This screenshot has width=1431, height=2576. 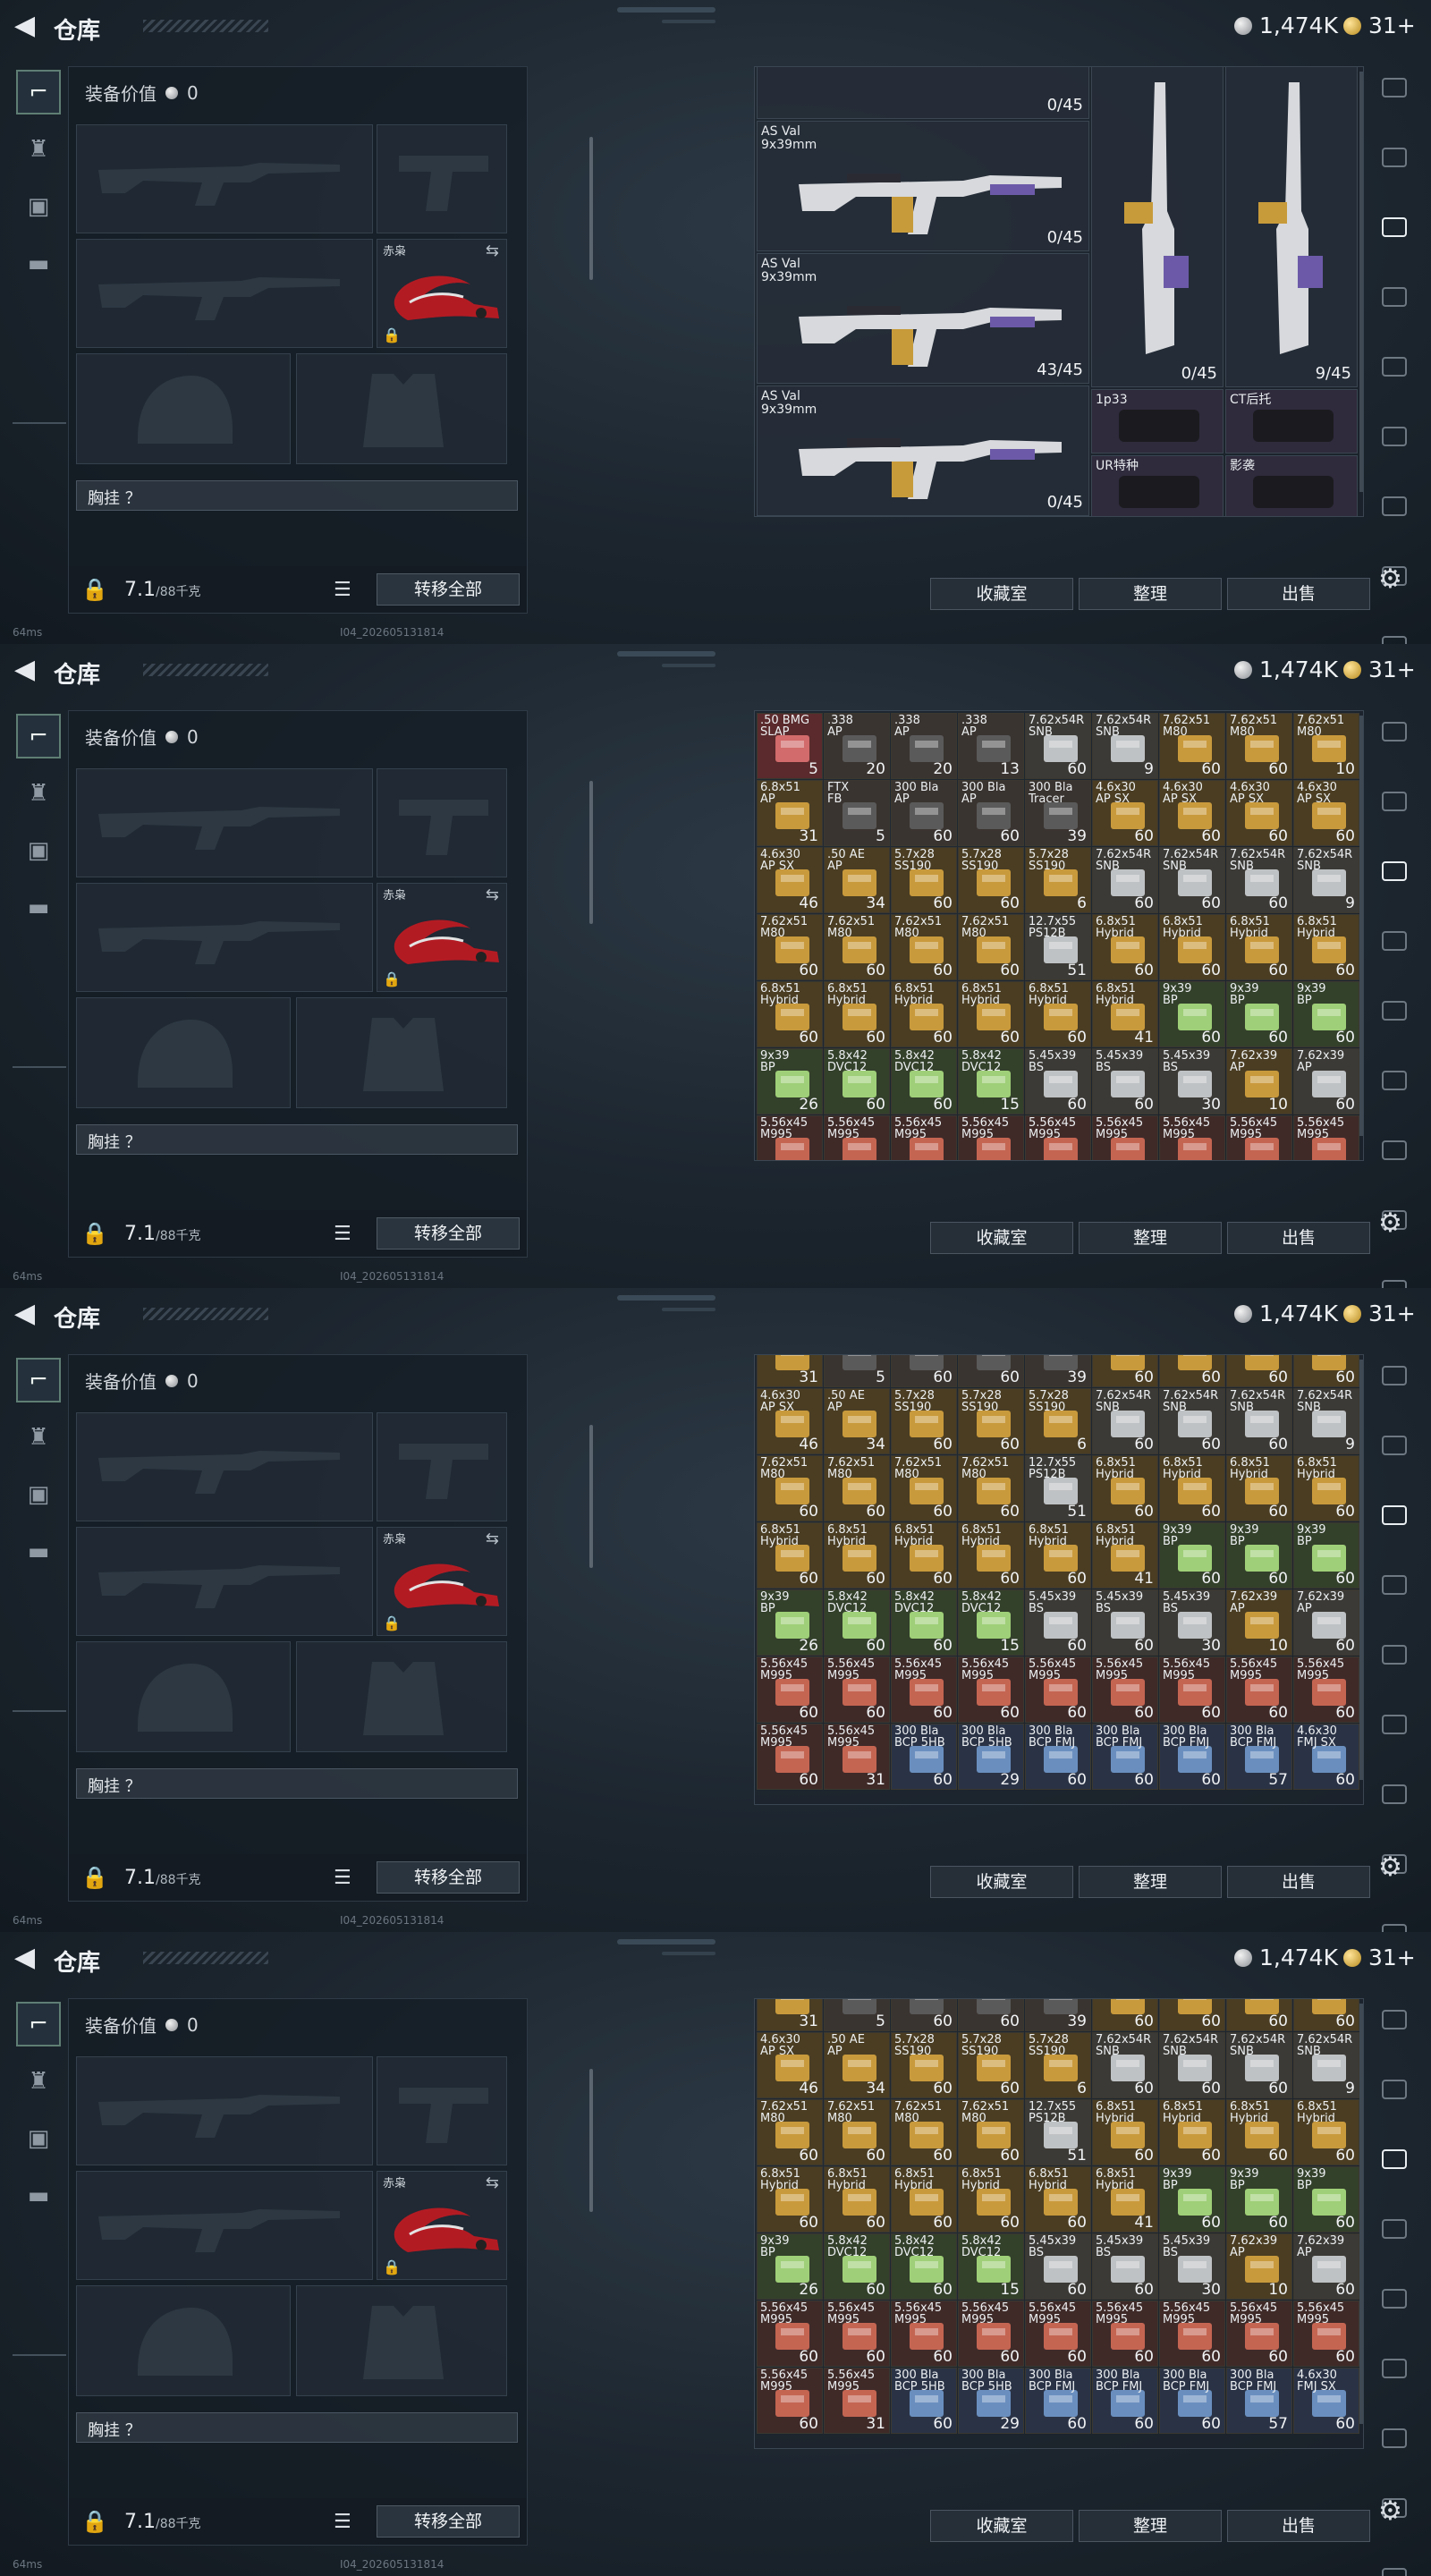 I want to click on ammo-cell: .338 AP 20, so click(x=924, y=746).